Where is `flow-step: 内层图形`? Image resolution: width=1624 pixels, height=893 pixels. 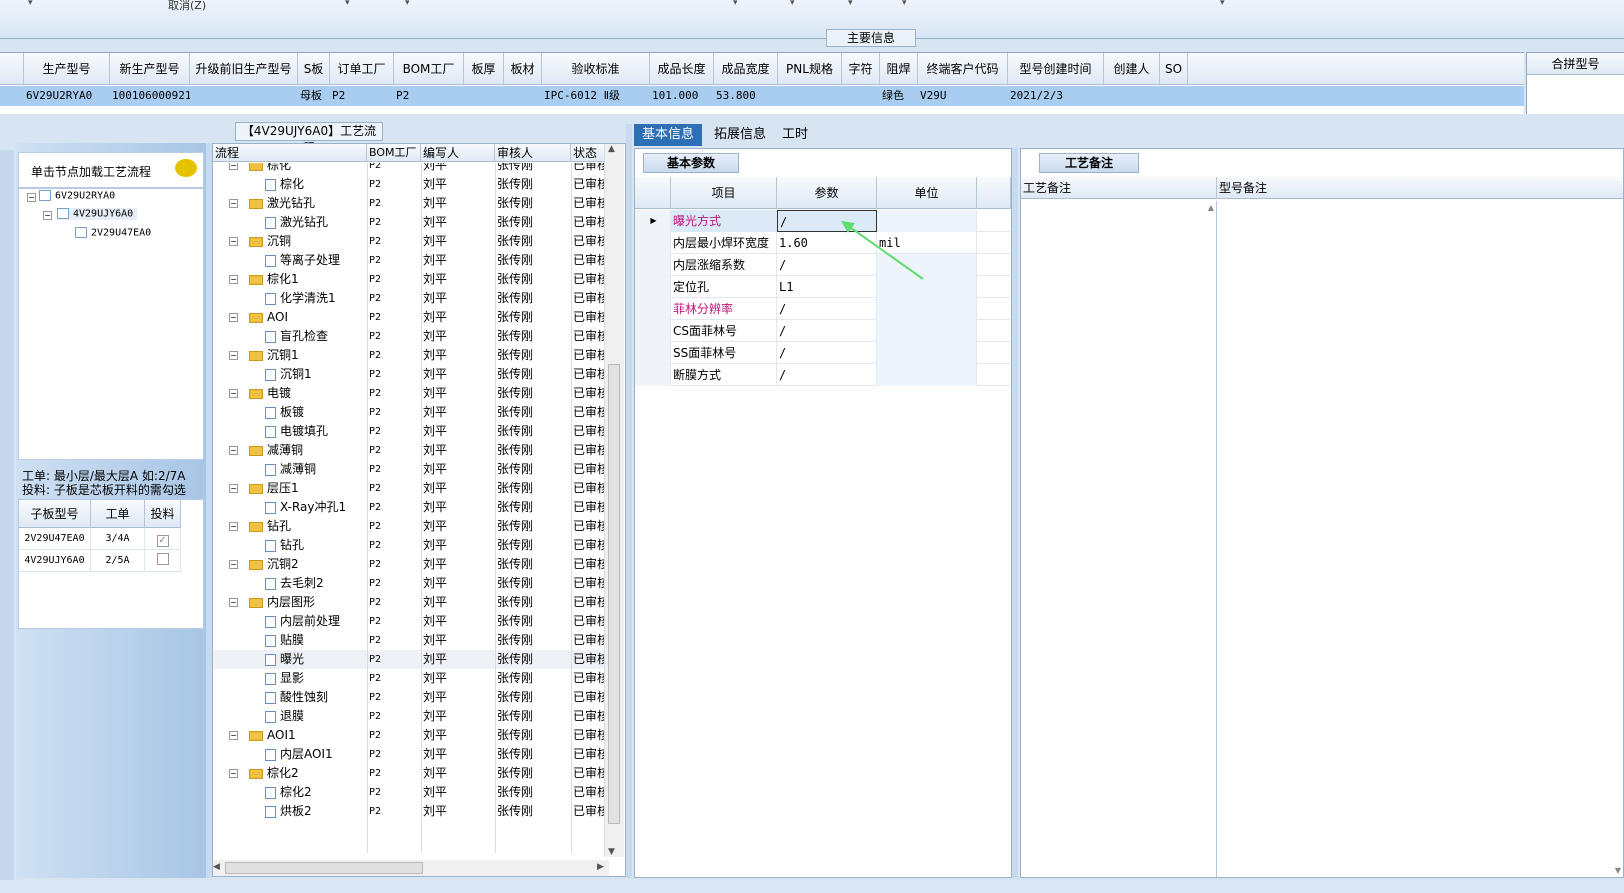 flow-step: 内层图形 is located at coordinates (282, 602).